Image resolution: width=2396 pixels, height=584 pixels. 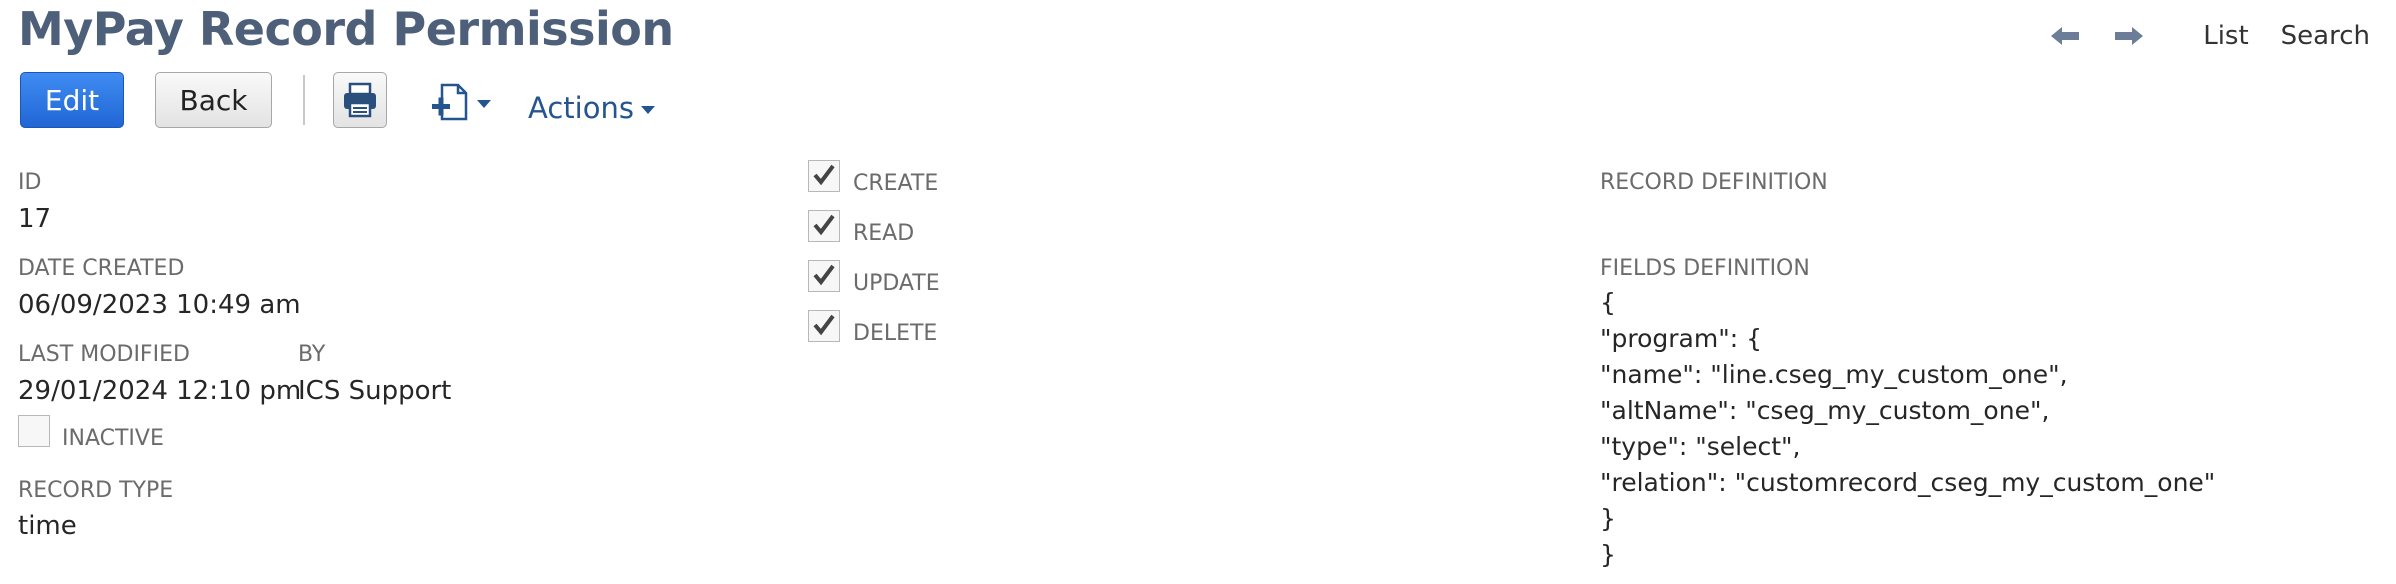 I want to click on search-link: Search, so click(x=2325, y=36).